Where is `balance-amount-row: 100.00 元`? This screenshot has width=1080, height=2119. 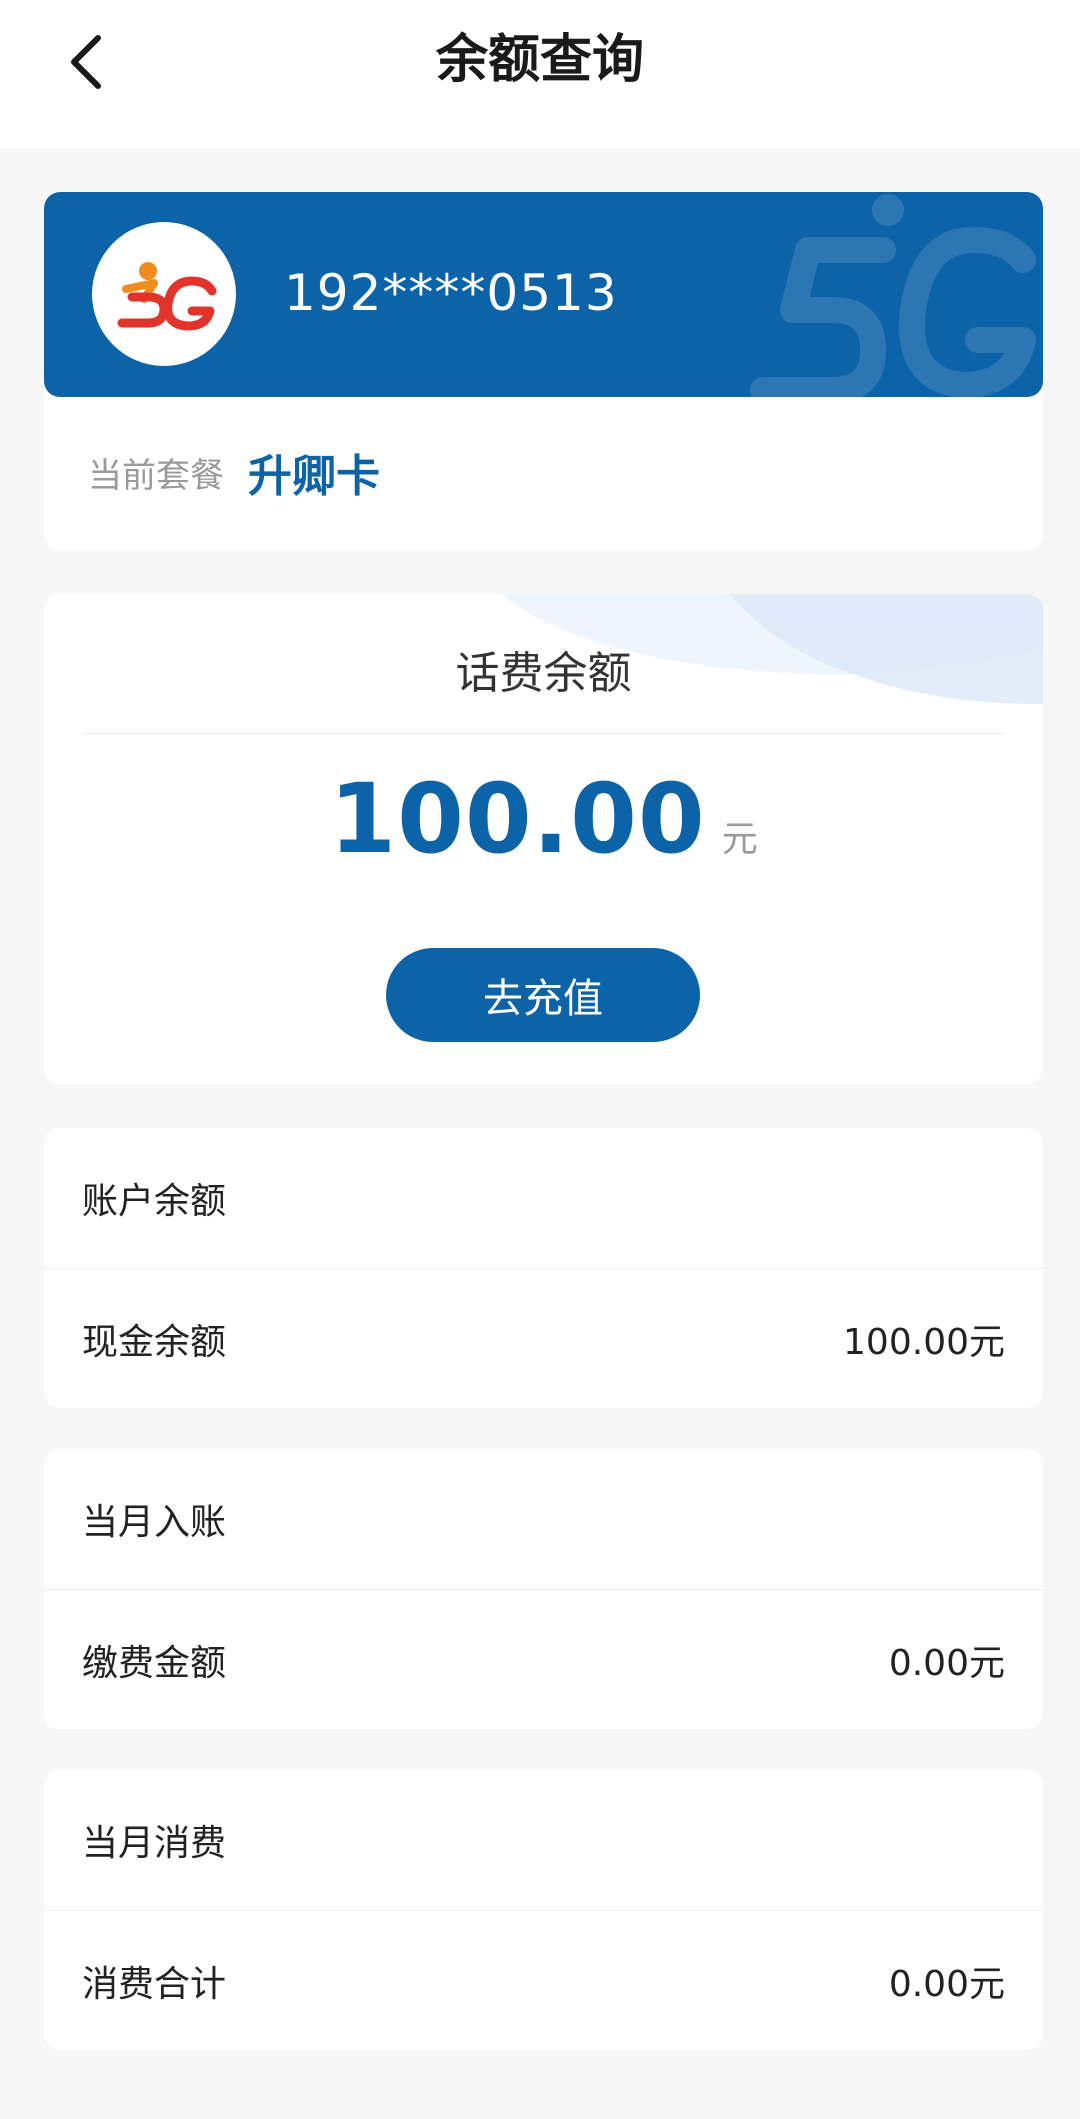
balance-amount-row: 100.00 元 is located at coordinates (543, 819).